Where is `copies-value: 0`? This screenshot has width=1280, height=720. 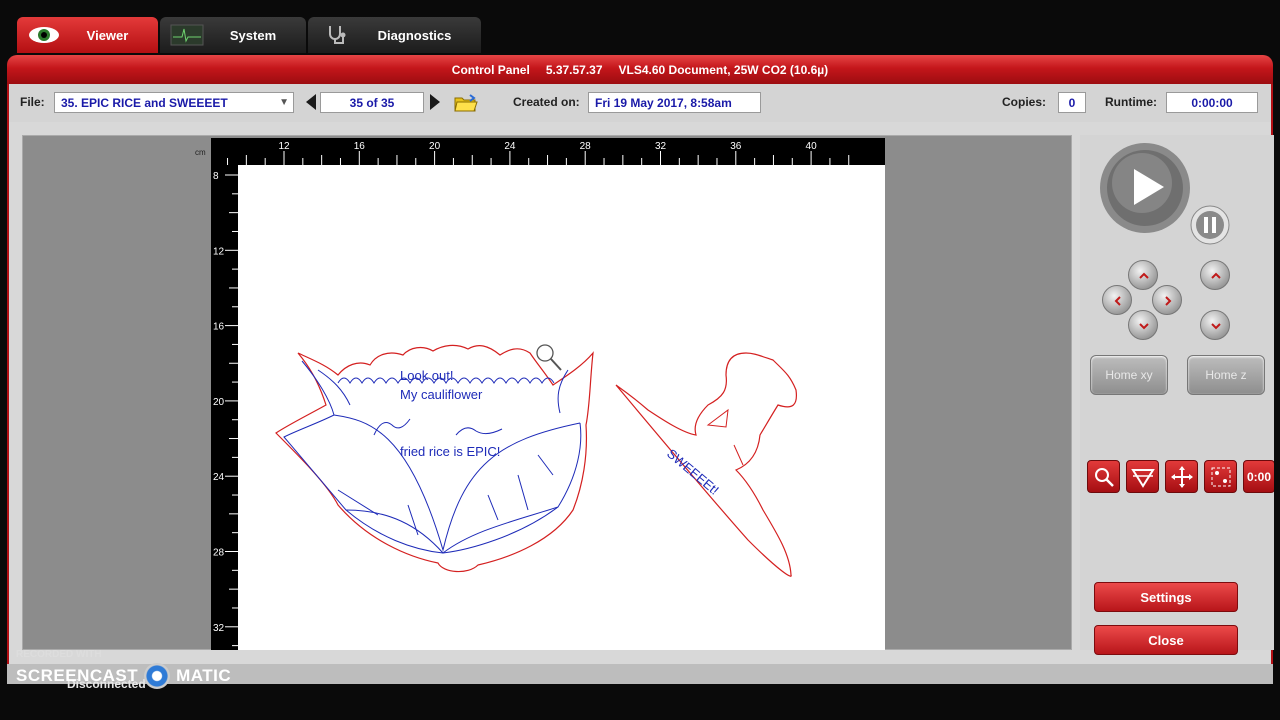
copies-value: 0 is located at coordinates (1072, 103).